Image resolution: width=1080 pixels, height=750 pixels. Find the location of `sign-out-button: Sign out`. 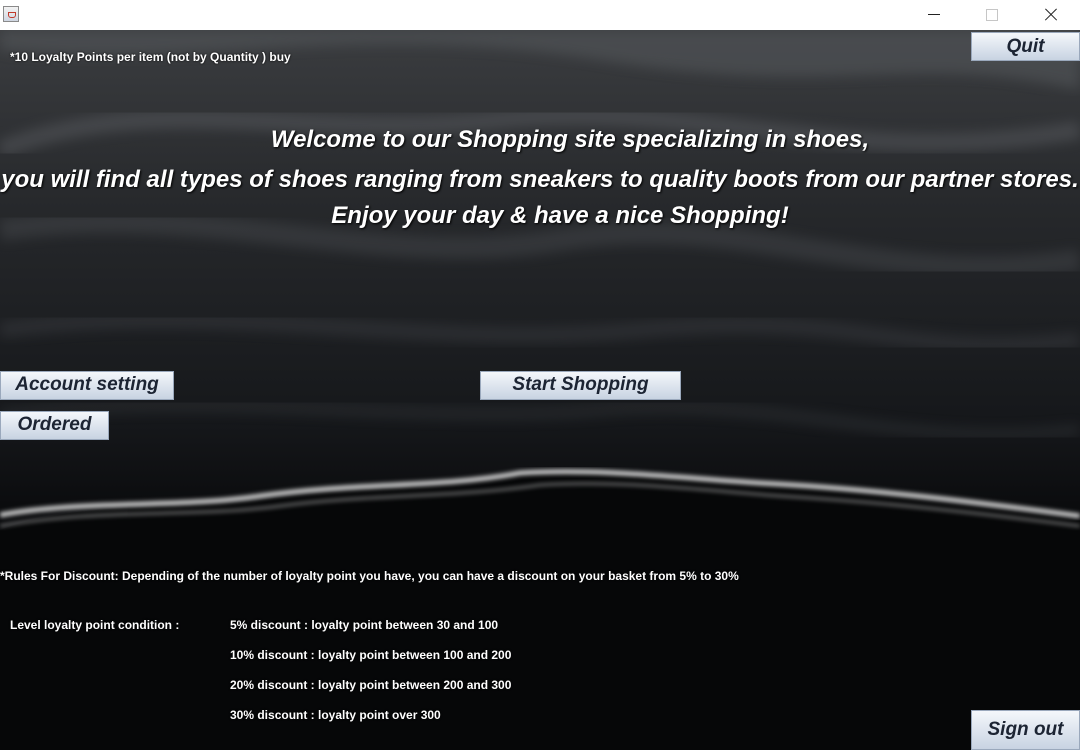

sign-out-button: Sign out is located at coordinates (1025, 730).